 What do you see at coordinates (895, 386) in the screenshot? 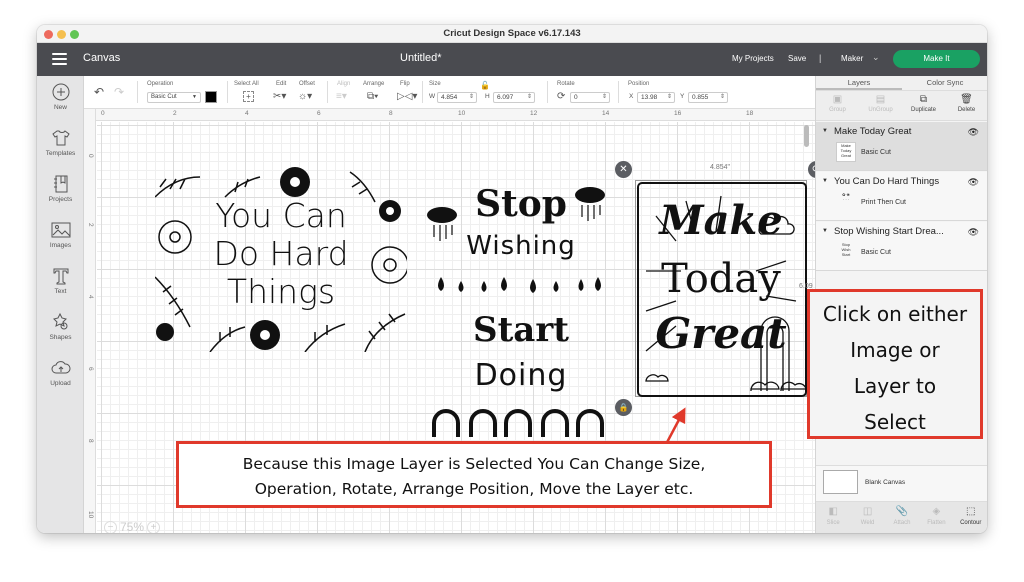
I see `callout-line: Layer to` at bounding box center [895, 386].